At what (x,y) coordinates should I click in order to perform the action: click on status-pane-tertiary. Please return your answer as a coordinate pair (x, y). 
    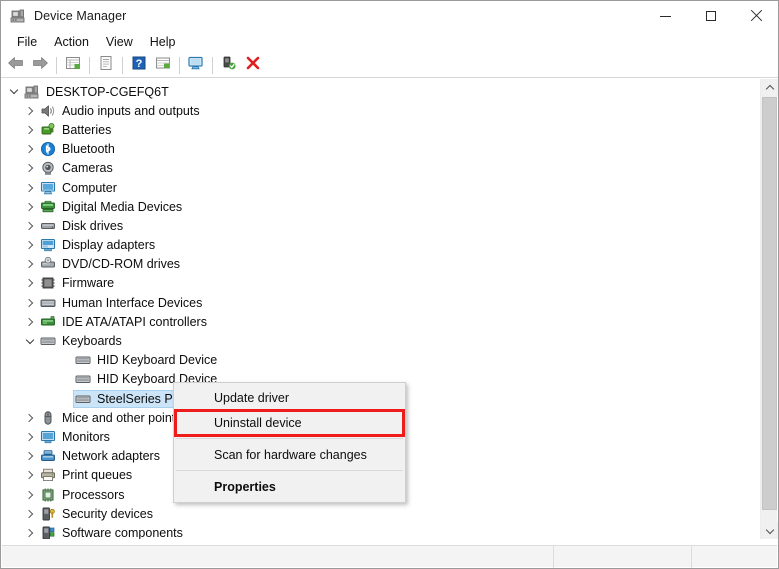
    Looking at the image, I should click on (734, 557).